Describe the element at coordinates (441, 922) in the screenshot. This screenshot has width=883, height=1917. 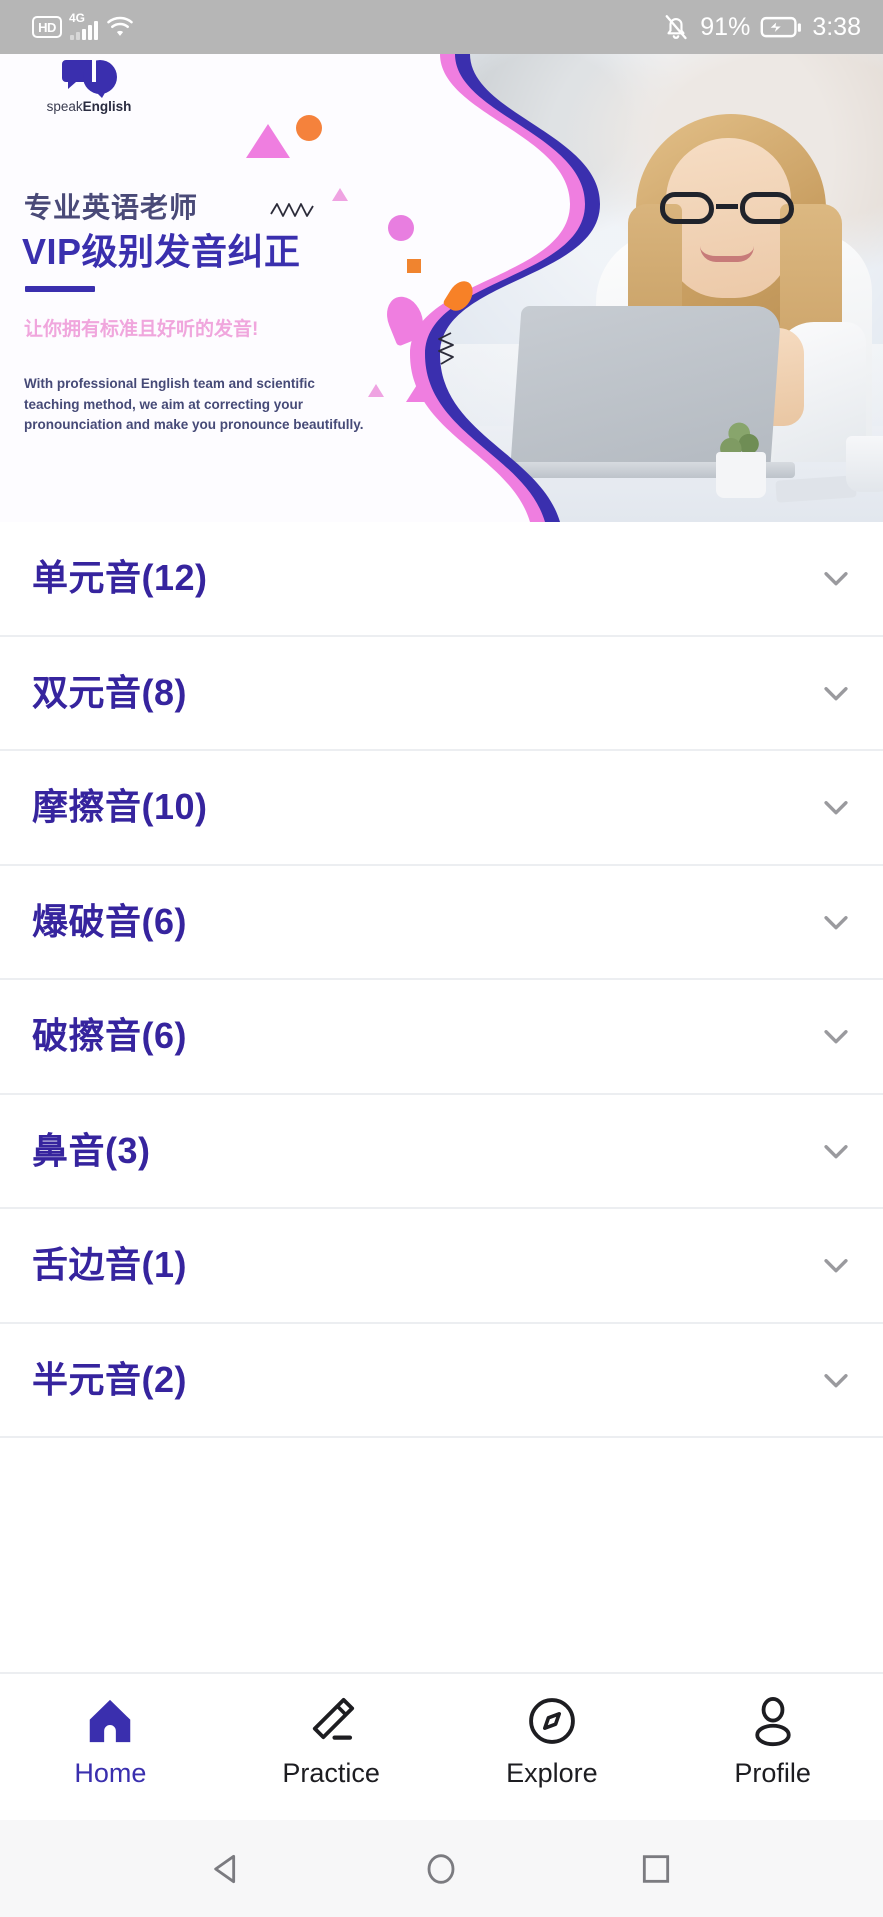
I see `list-item: 爆破音(6)` at that location.